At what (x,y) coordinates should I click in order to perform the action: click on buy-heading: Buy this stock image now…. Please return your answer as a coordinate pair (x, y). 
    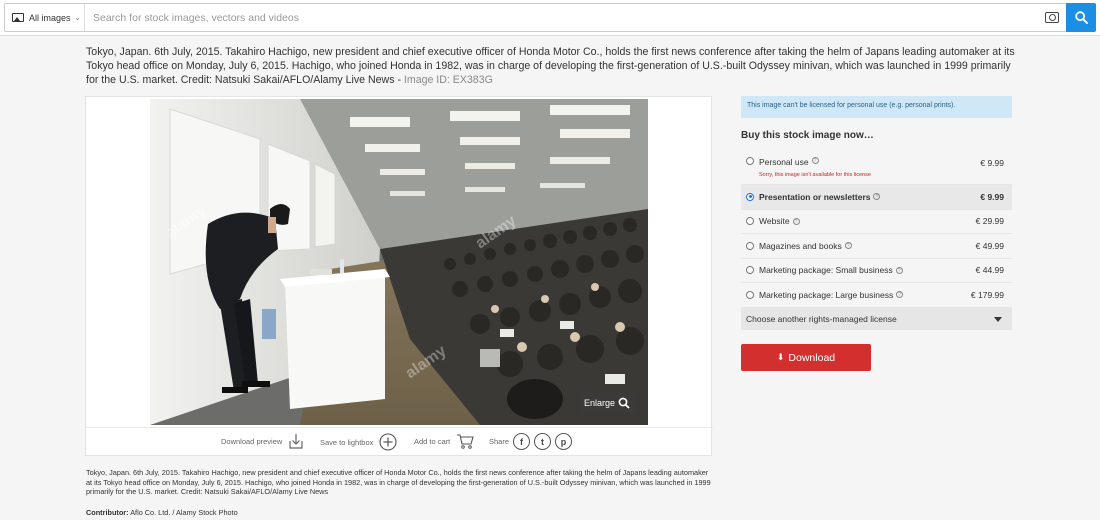
    Looking at the image, I should click on (807, 135).